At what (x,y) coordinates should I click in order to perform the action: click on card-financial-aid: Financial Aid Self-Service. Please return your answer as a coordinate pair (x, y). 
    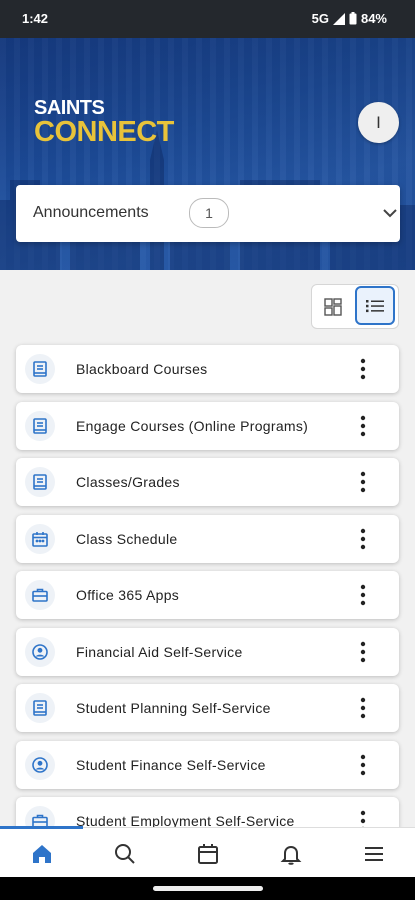
    Looking at the image, I should click on (207, 652).